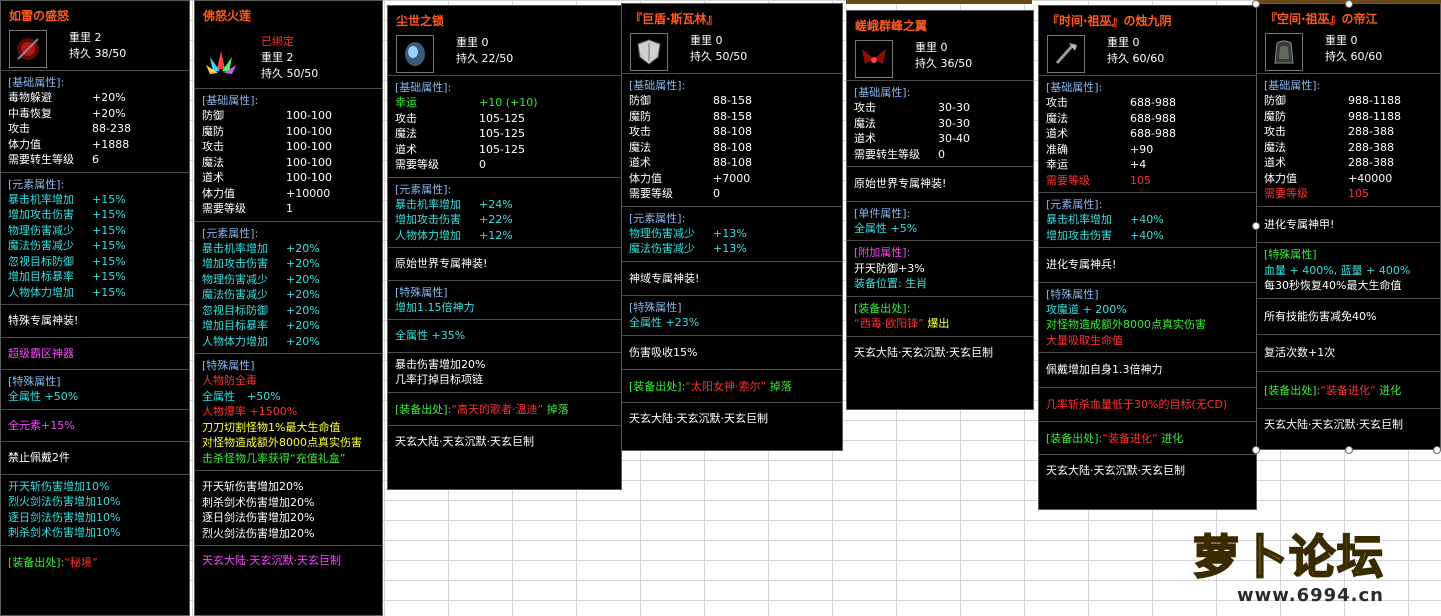 Image resolution: width=1441 pixels, height=616 pixels. I want to click on special-note: 佩戴增加自身1.3倍神力, so click(1147, 369).